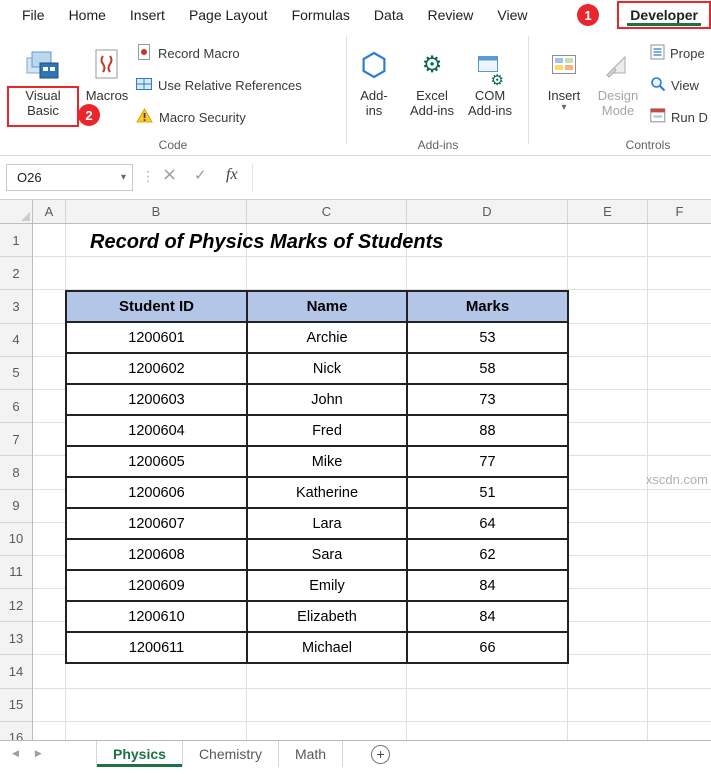  Describe the element at coordinates (38, 754) in the screenshot. I see `tab-scroll-right-icon: ▶` at that location.